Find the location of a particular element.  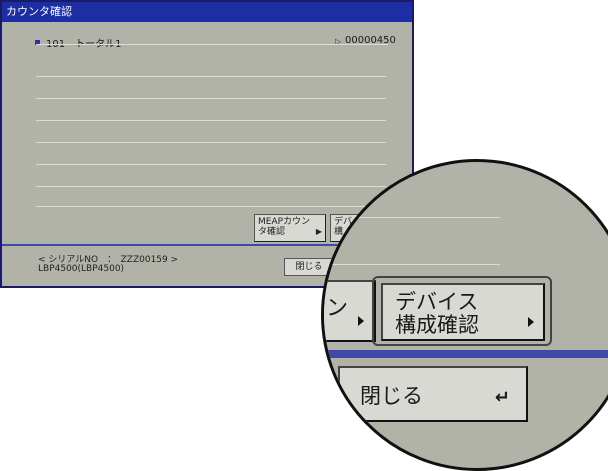

model-name: LBP4500(LBP4500) is located at coordinates (81, 269).